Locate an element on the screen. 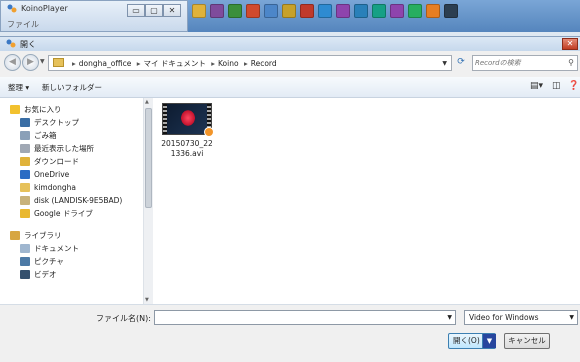 The height and width of the screenshot is (362, 580). documents-icon is located at coordinates (25, 248).